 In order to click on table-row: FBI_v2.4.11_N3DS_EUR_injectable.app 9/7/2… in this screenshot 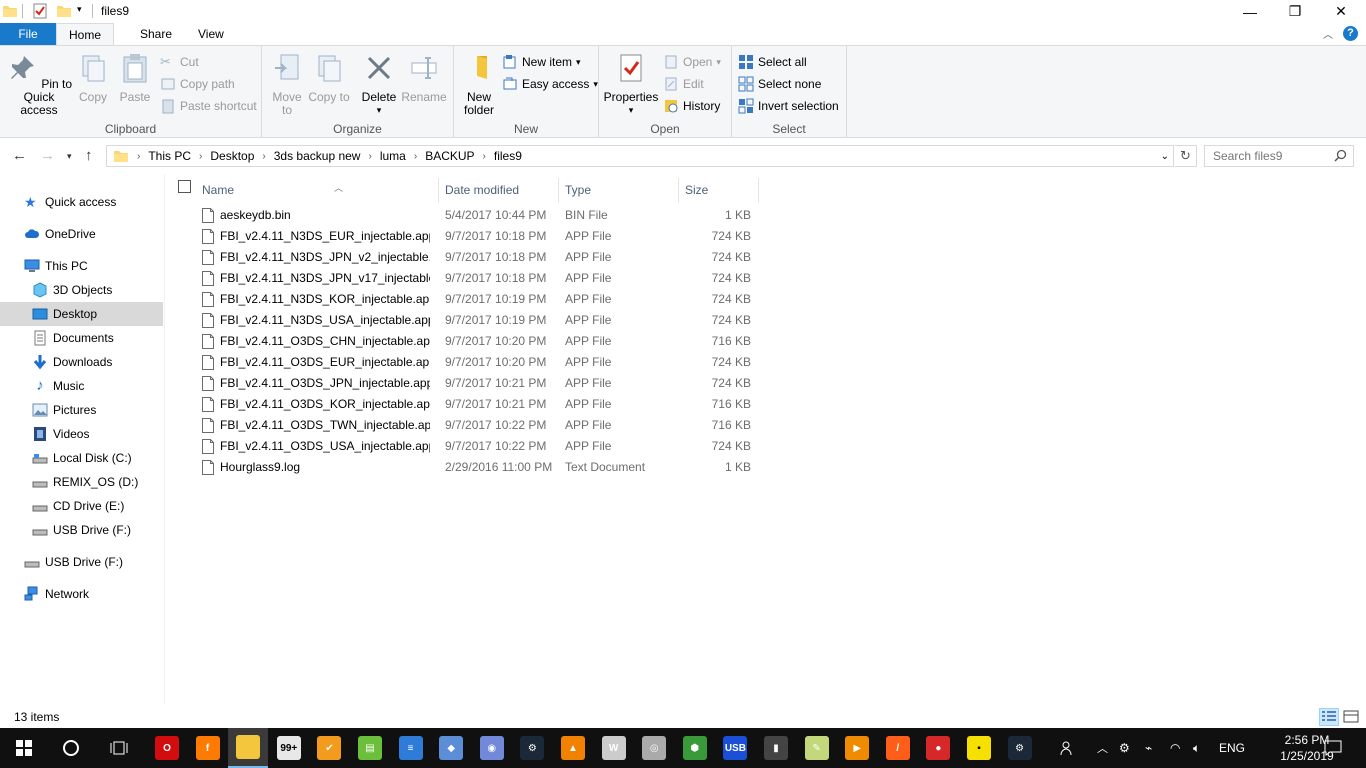, I will do `click(481, 236)`.